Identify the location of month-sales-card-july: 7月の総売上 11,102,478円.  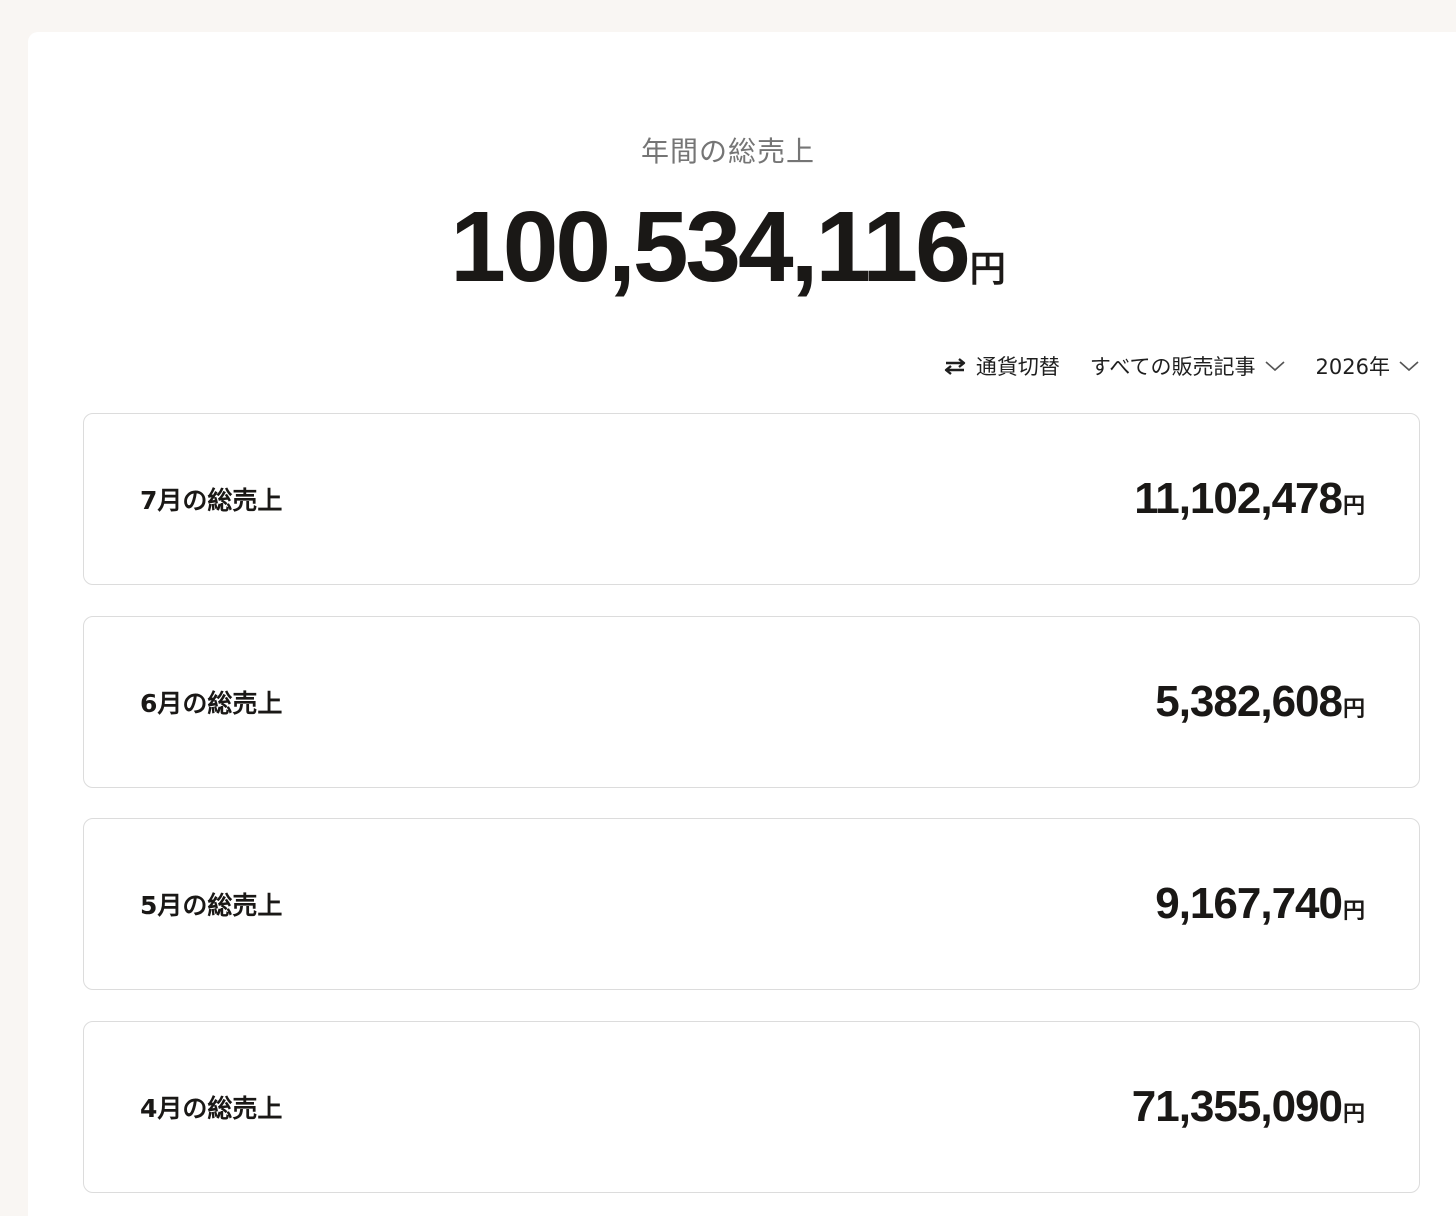
(751, 499).